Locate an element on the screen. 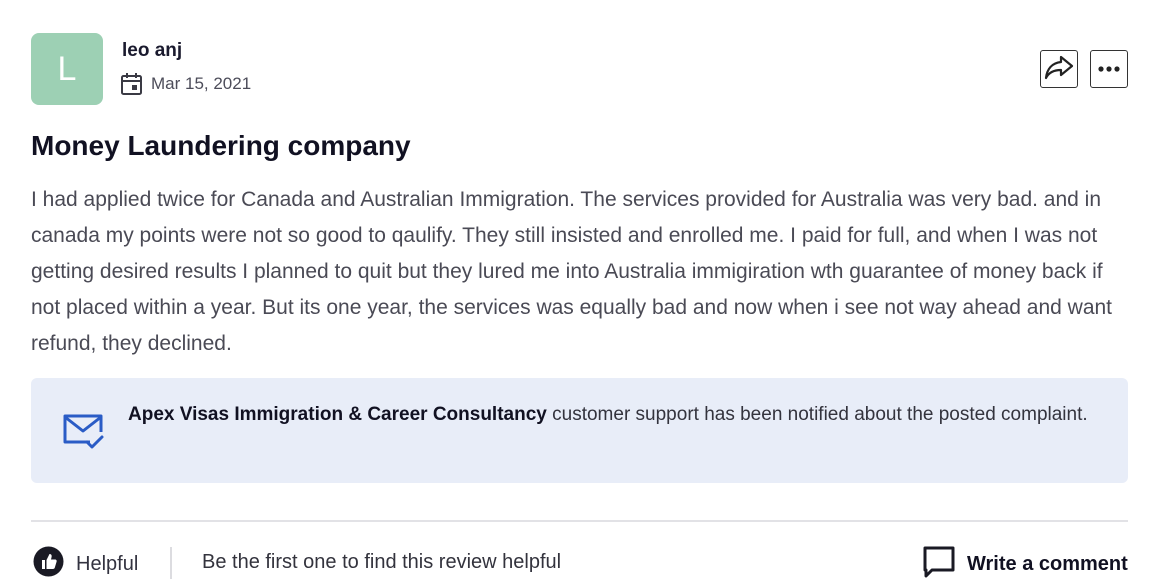  avatar: L is located at coordinates (67, 69).